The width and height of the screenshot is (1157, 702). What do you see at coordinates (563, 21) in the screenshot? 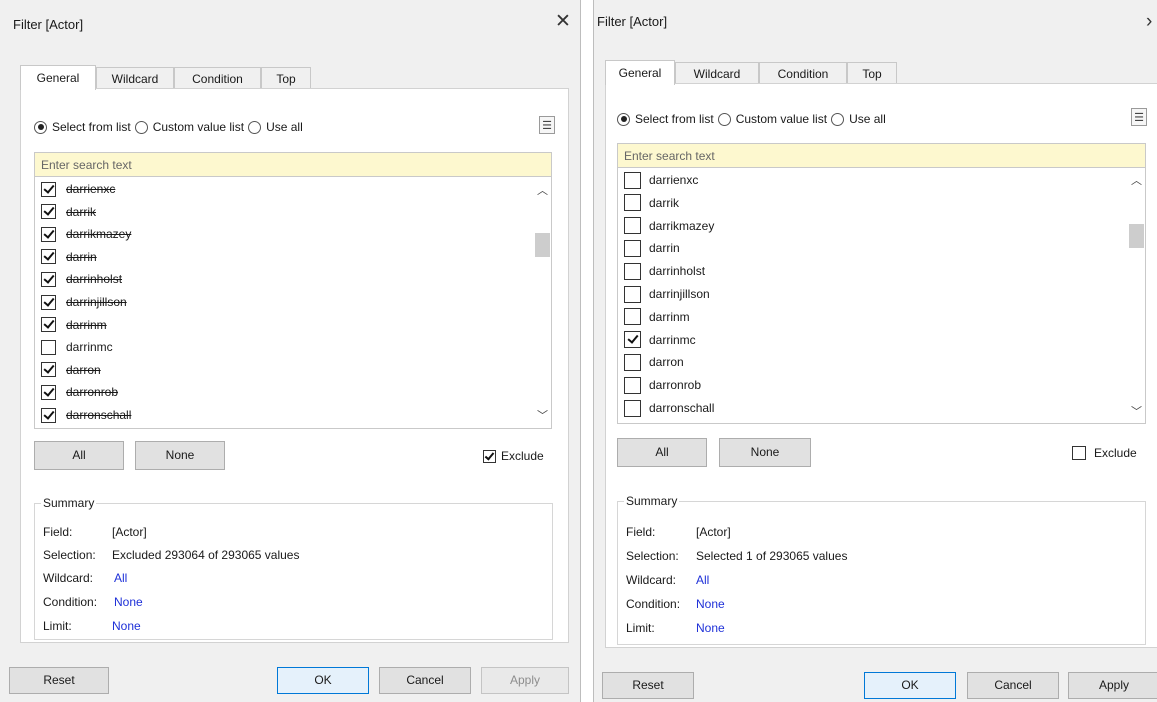
I see `close-icon: ✕` at bounding box center [563, 21].